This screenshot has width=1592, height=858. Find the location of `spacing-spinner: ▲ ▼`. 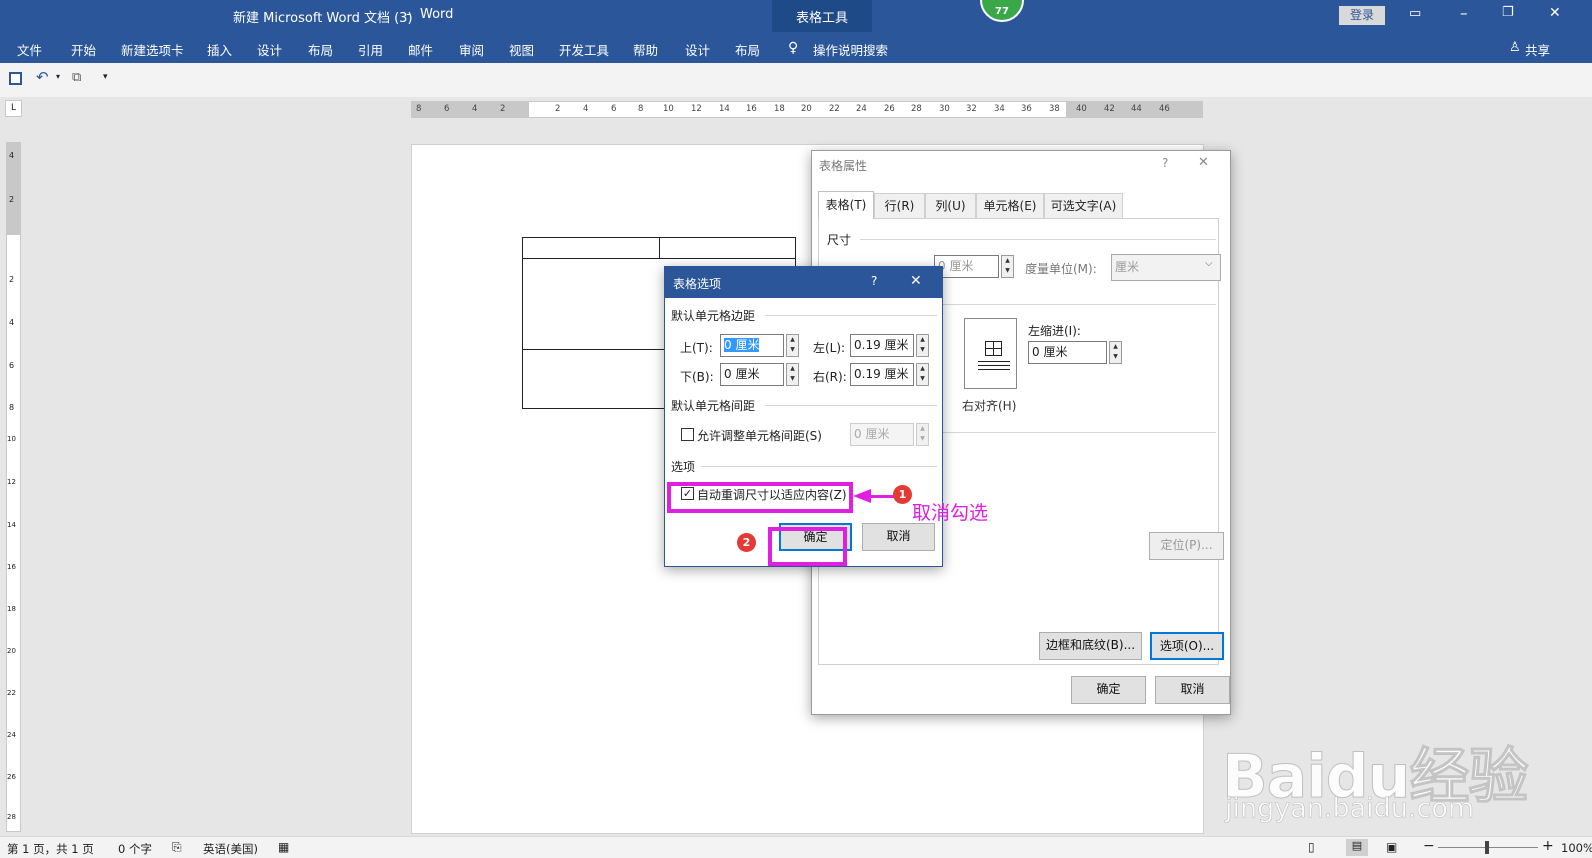

spacing-spinner: ▲ ▼ is located at coordinates (922, 434).